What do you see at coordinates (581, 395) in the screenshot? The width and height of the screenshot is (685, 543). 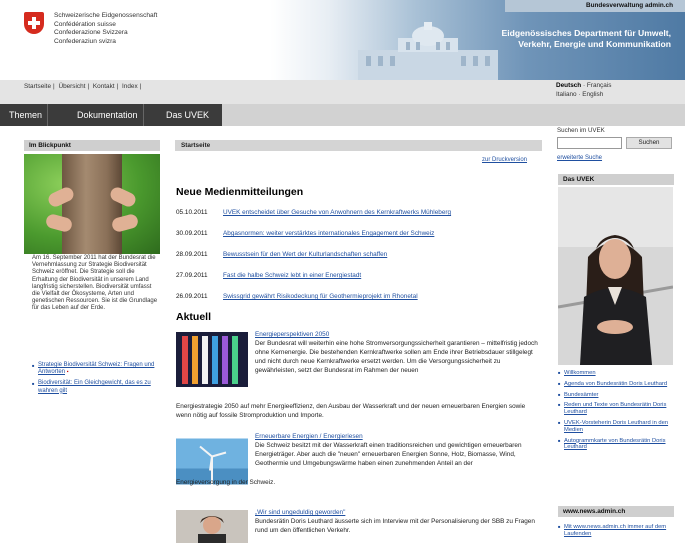 I see `uvek-link-offices: Bundesämter` at bounding box center [581, 395].